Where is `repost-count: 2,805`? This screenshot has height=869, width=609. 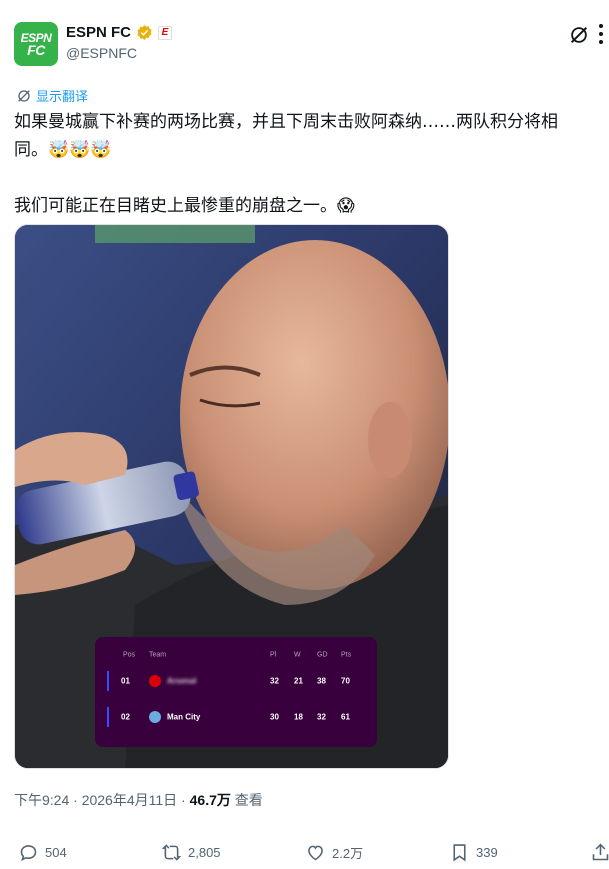
repost-count: 2,805 is located at coordinates (204, 852).